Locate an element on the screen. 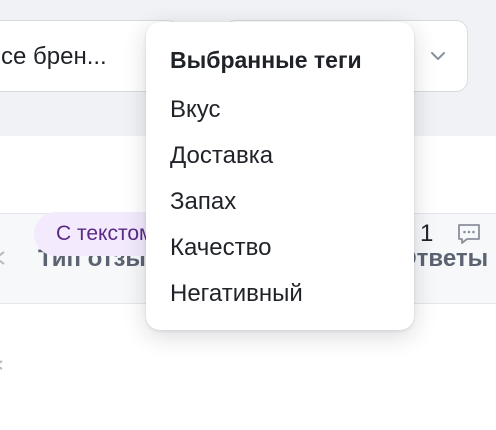  chevron-down-icon is located at coordinates (438, 56).